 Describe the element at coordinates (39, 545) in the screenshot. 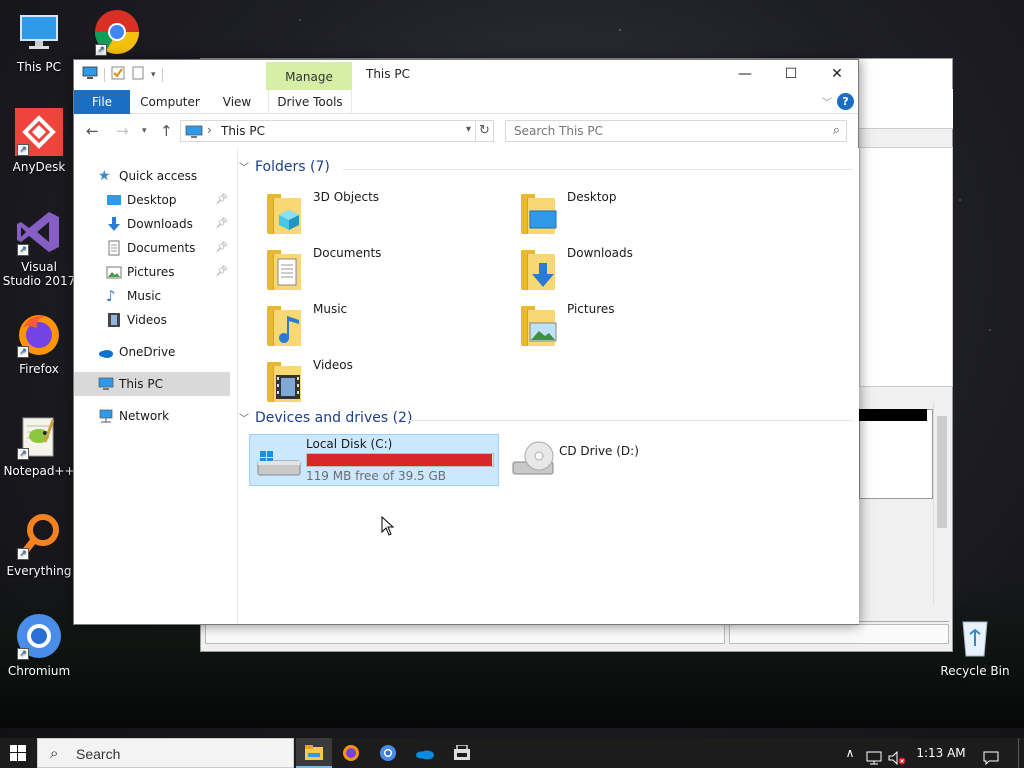

I see `desktop-icon-everything: ↗ Everything` at that location.